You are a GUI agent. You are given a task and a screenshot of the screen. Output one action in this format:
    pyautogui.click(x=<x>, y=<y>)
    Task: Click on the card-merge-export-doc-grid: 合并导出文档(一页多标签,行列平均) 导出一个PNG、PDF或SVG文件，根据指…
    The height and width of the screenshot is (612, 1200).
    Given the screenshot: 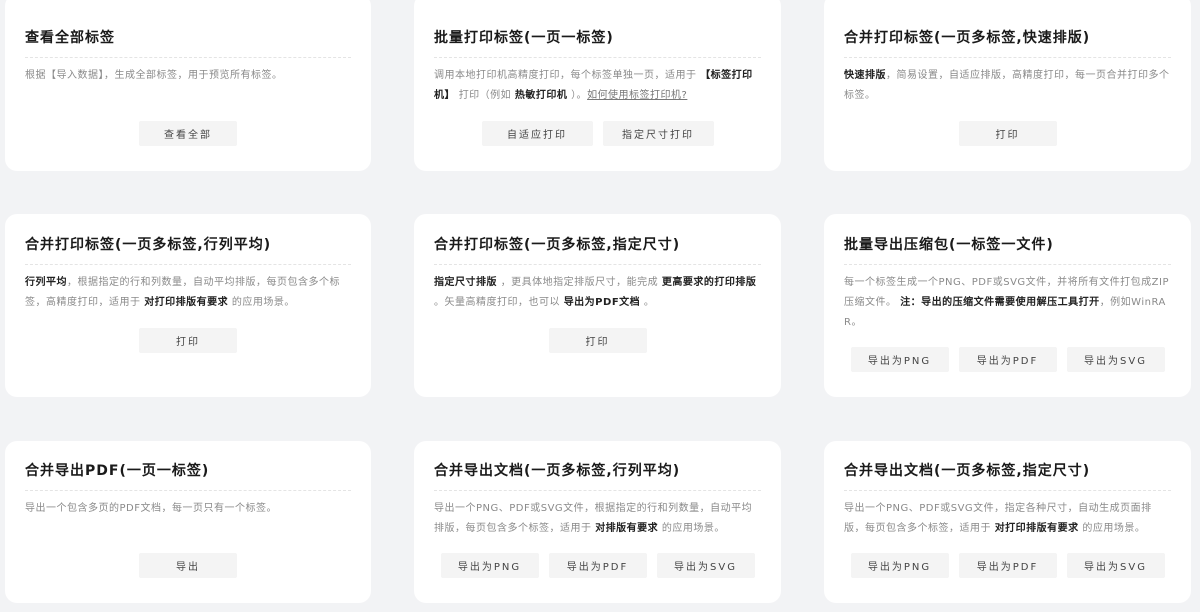 What is the action you would take?
    pyautogui.click(x=597, y=522)
    